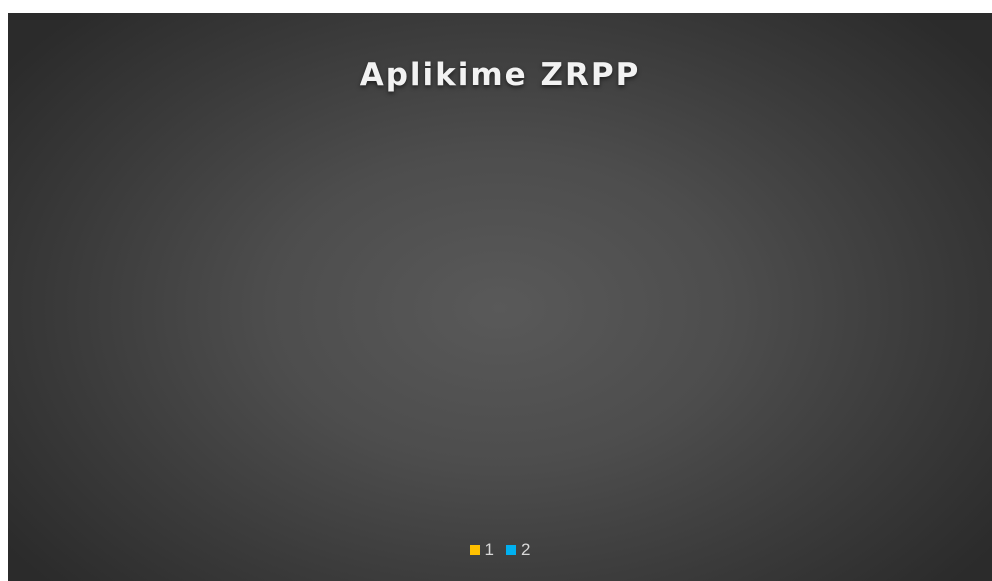 This screenshot has height=581, width=992. What do you see at coordinates (526, 549) in the screenshot?
I see `legend-label-2: 2` at bounding box center [526, 549].